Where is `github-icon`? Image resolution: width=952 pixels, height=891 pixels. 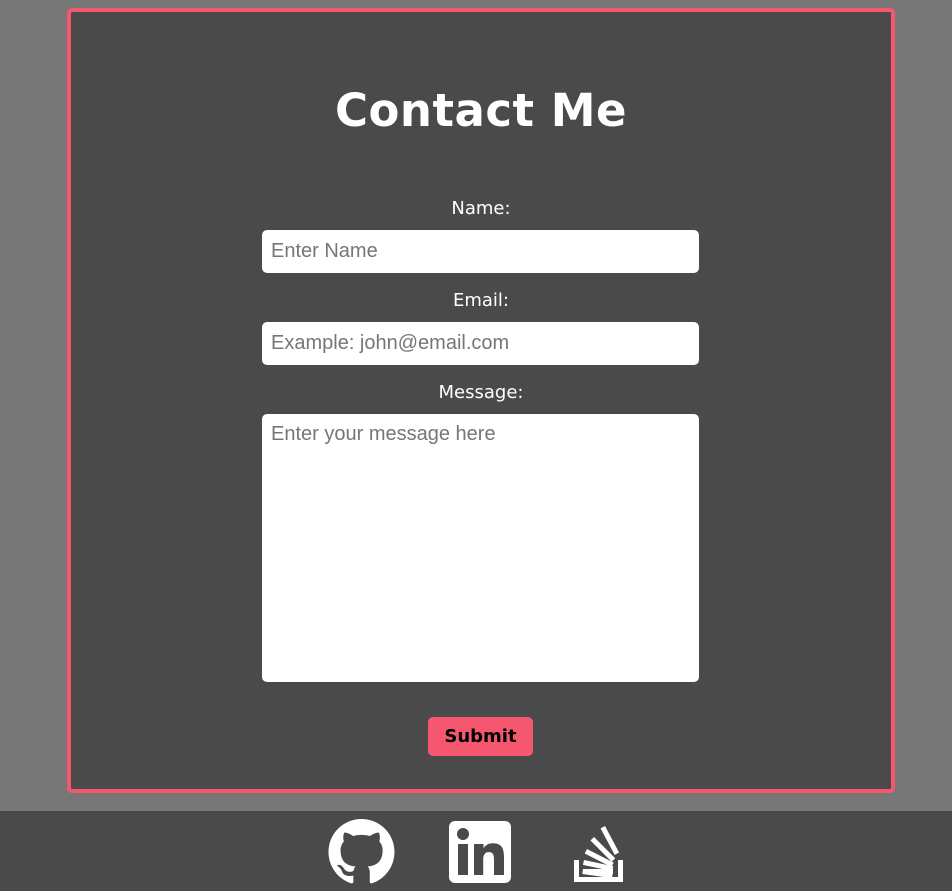
github-icon is located at coordinates (361, 851).